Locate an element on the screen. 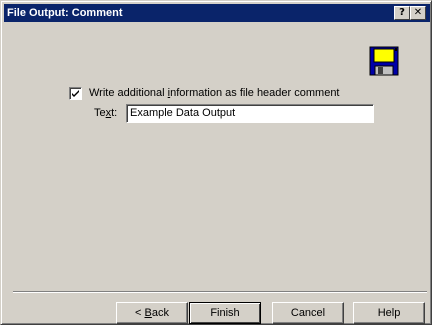  button-separator is located at coordinates (220, 292).